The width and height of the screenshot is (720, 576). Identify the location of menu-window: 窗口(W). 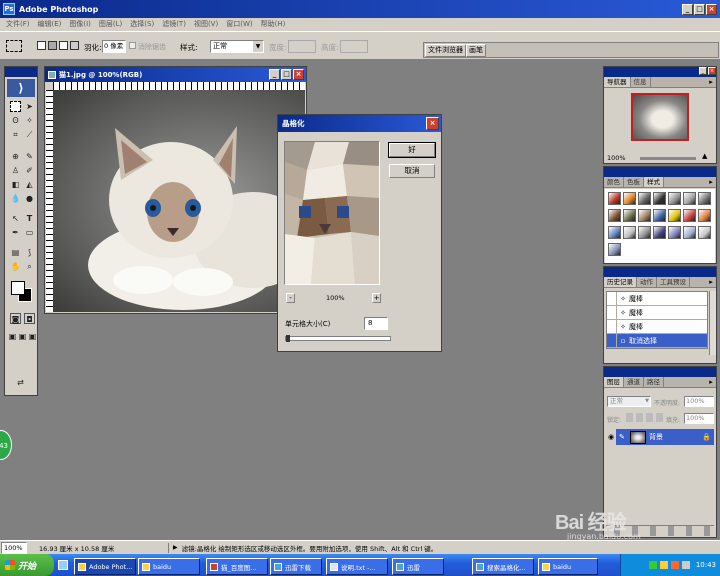
(239, 24).